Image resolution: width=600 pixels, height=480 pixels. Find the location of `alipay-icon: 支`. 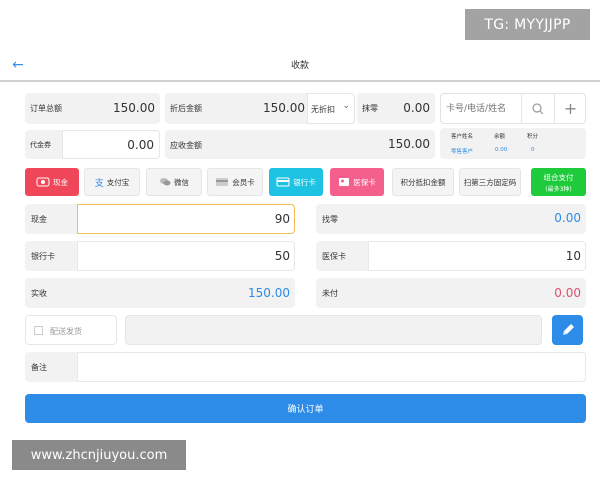

alipay-icon: 支 is located at coordinates (99, 183).